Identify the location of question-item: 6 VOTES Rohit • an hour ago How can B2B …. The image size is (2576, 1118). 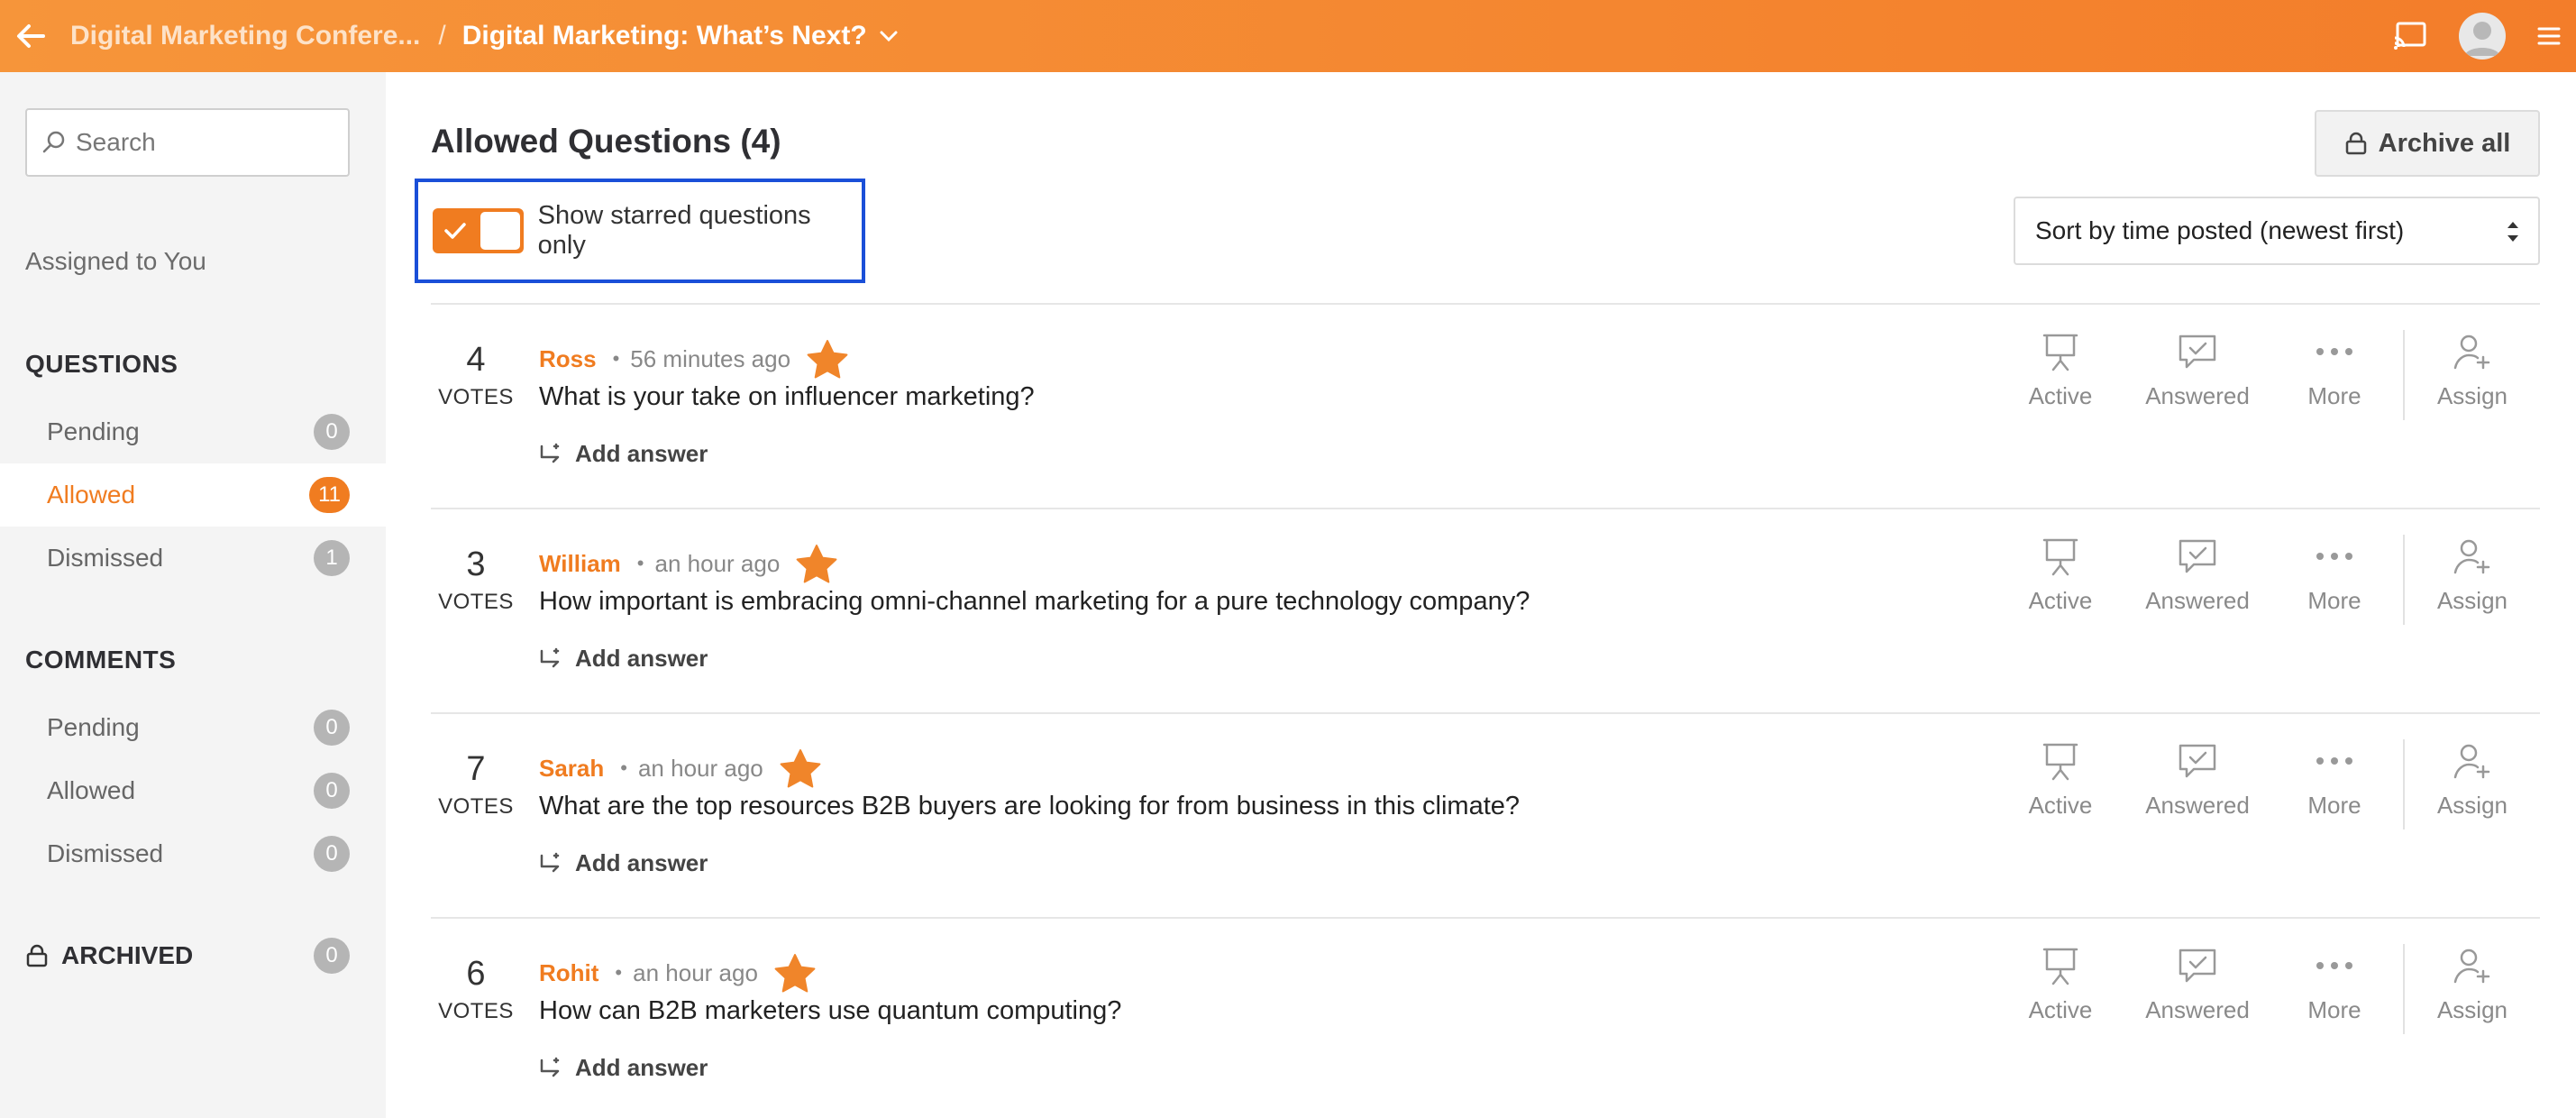
(1485, 1017).